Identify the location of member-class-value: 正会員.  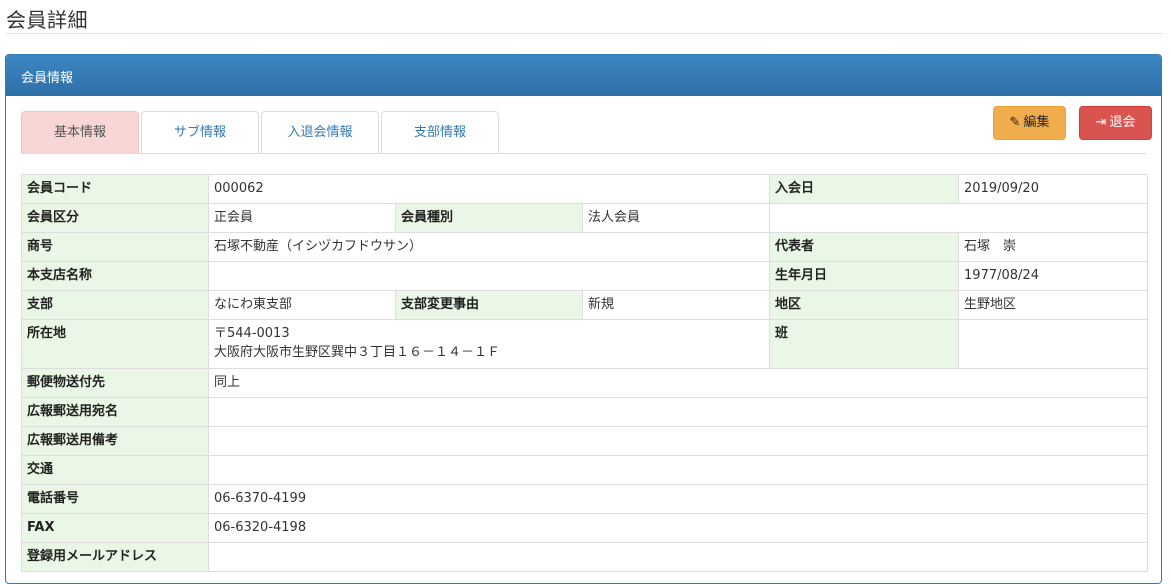
(302, 218).